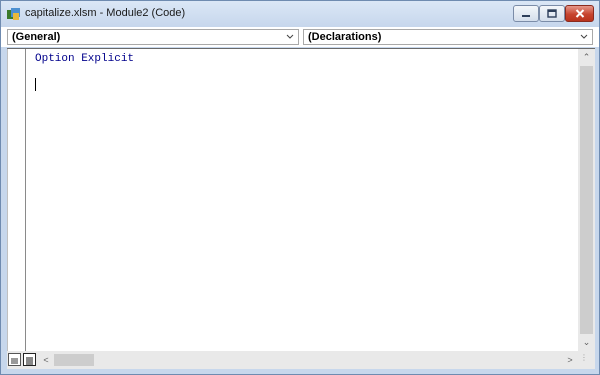 The image size is (600, 375). What do you see at coordinates (586, 360) in the screenshot?
I see `resize-grip-icon: ⋮` at bounding box center [586, 360].